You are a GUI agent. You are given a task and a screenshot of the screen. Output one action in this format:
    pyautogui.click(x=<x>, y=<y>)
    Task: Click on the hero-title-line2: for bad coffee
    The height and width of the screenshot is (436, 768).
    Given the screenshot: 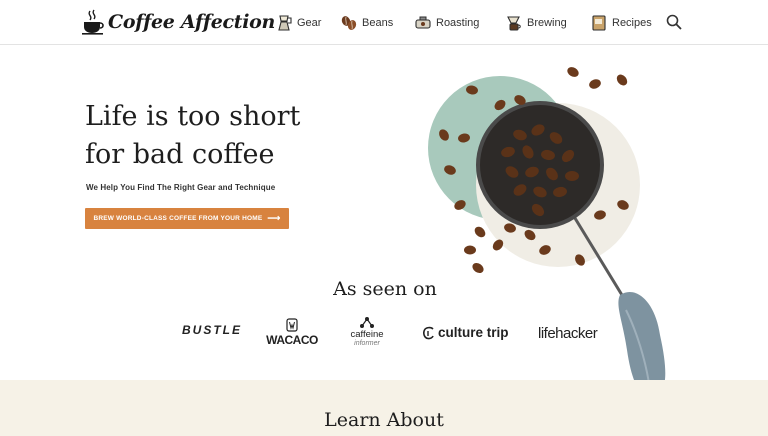 What is the action you would take?
    pyautogui.click(x=180, y=154)
    